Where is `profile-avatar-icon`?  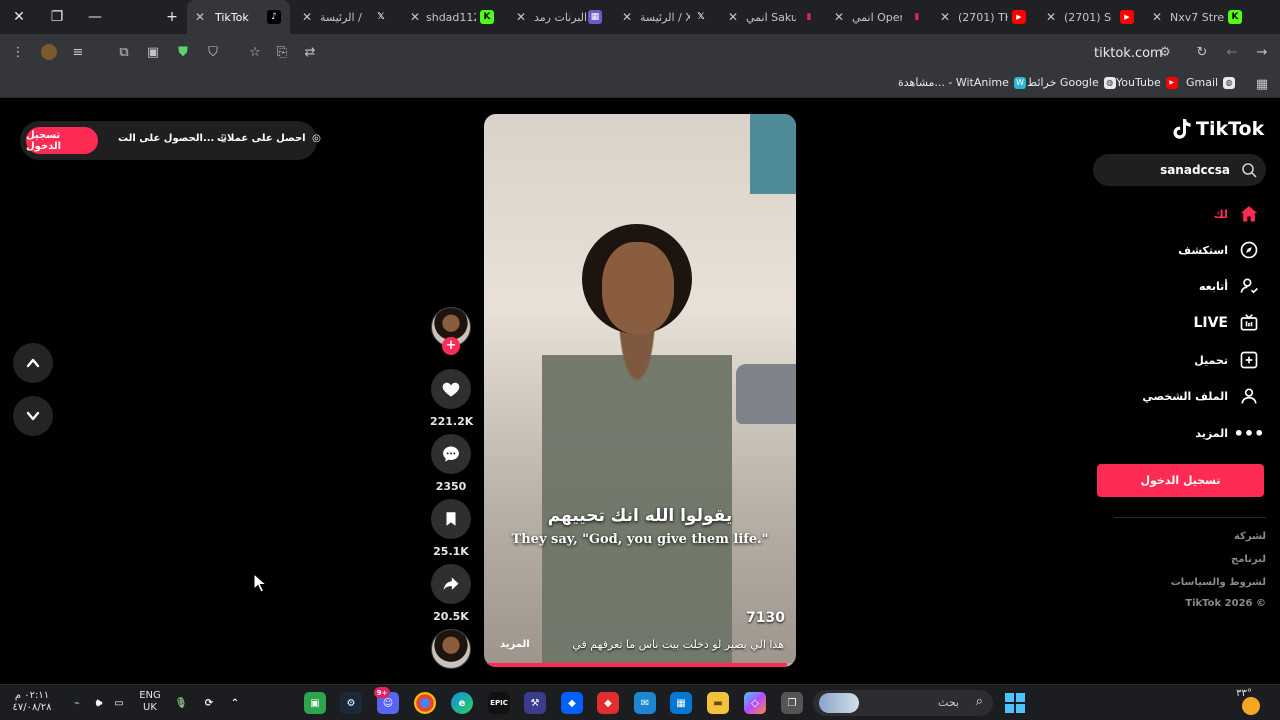 profile-avatar-icon is located at coordinates (49, 52).